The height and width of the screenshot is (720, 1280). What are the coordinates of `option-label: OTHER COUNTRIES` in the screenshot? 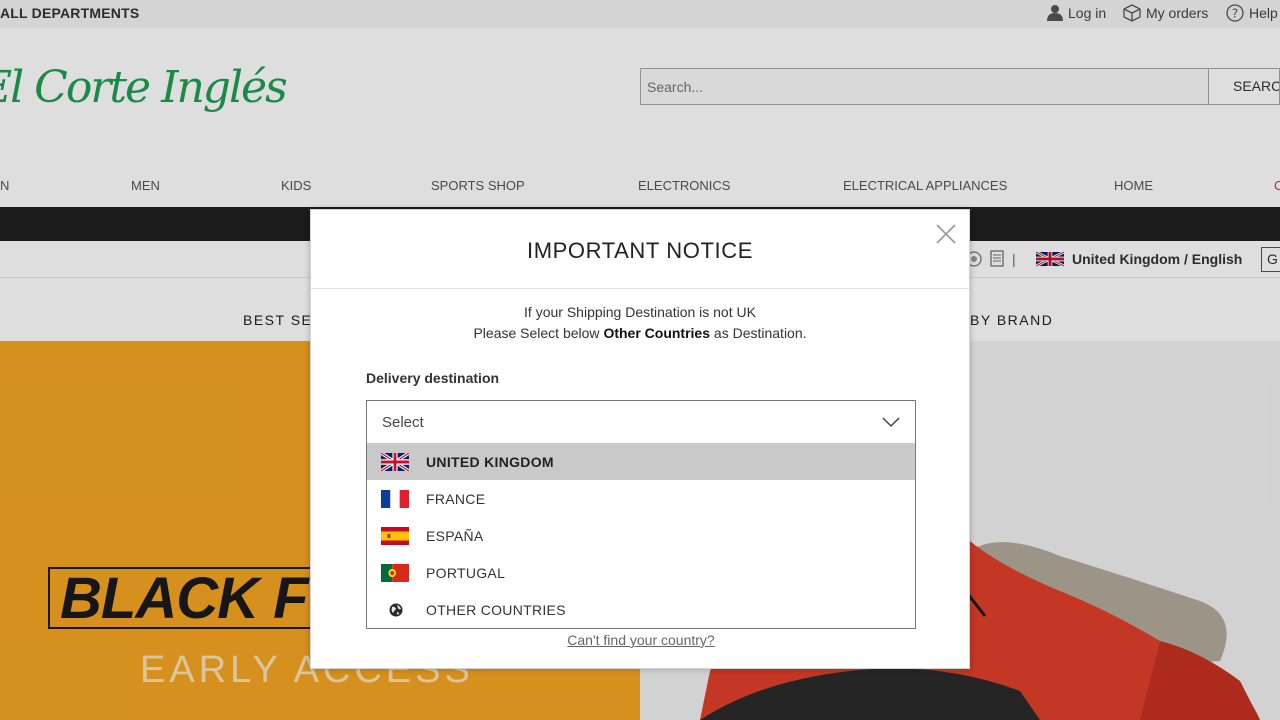 It's located at (496, 609).